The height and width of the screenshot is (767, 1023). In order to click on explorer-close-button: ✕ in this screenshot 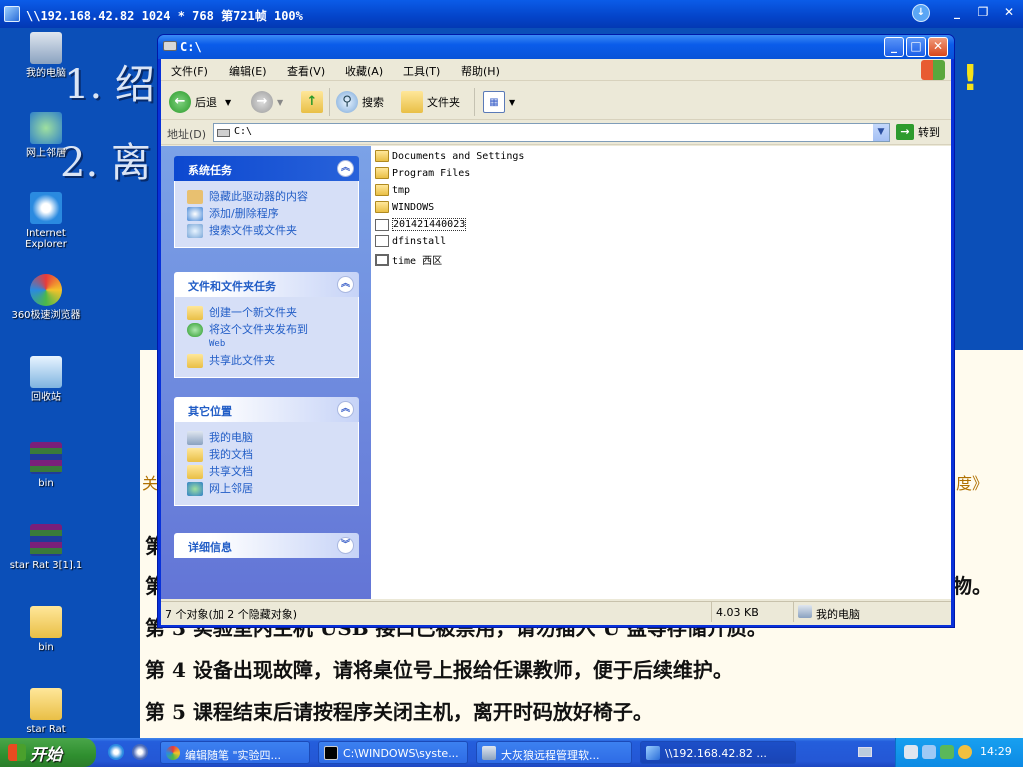, I will do `click(938, 47)`.